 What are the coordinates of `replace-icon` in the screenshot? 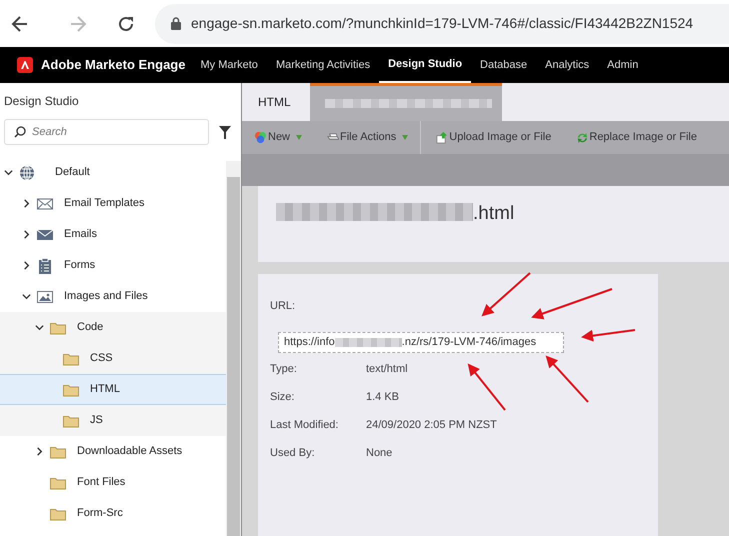 It's located at (581, 137).